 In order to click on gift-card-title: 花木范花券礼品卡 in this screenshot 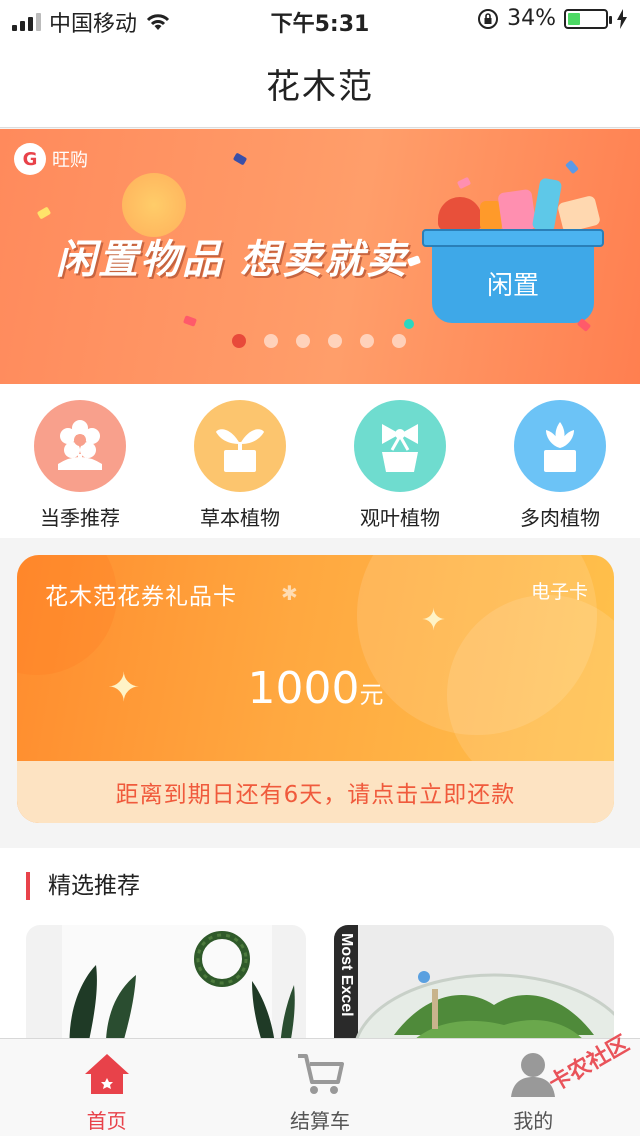, I will do `click(141, 597)`.